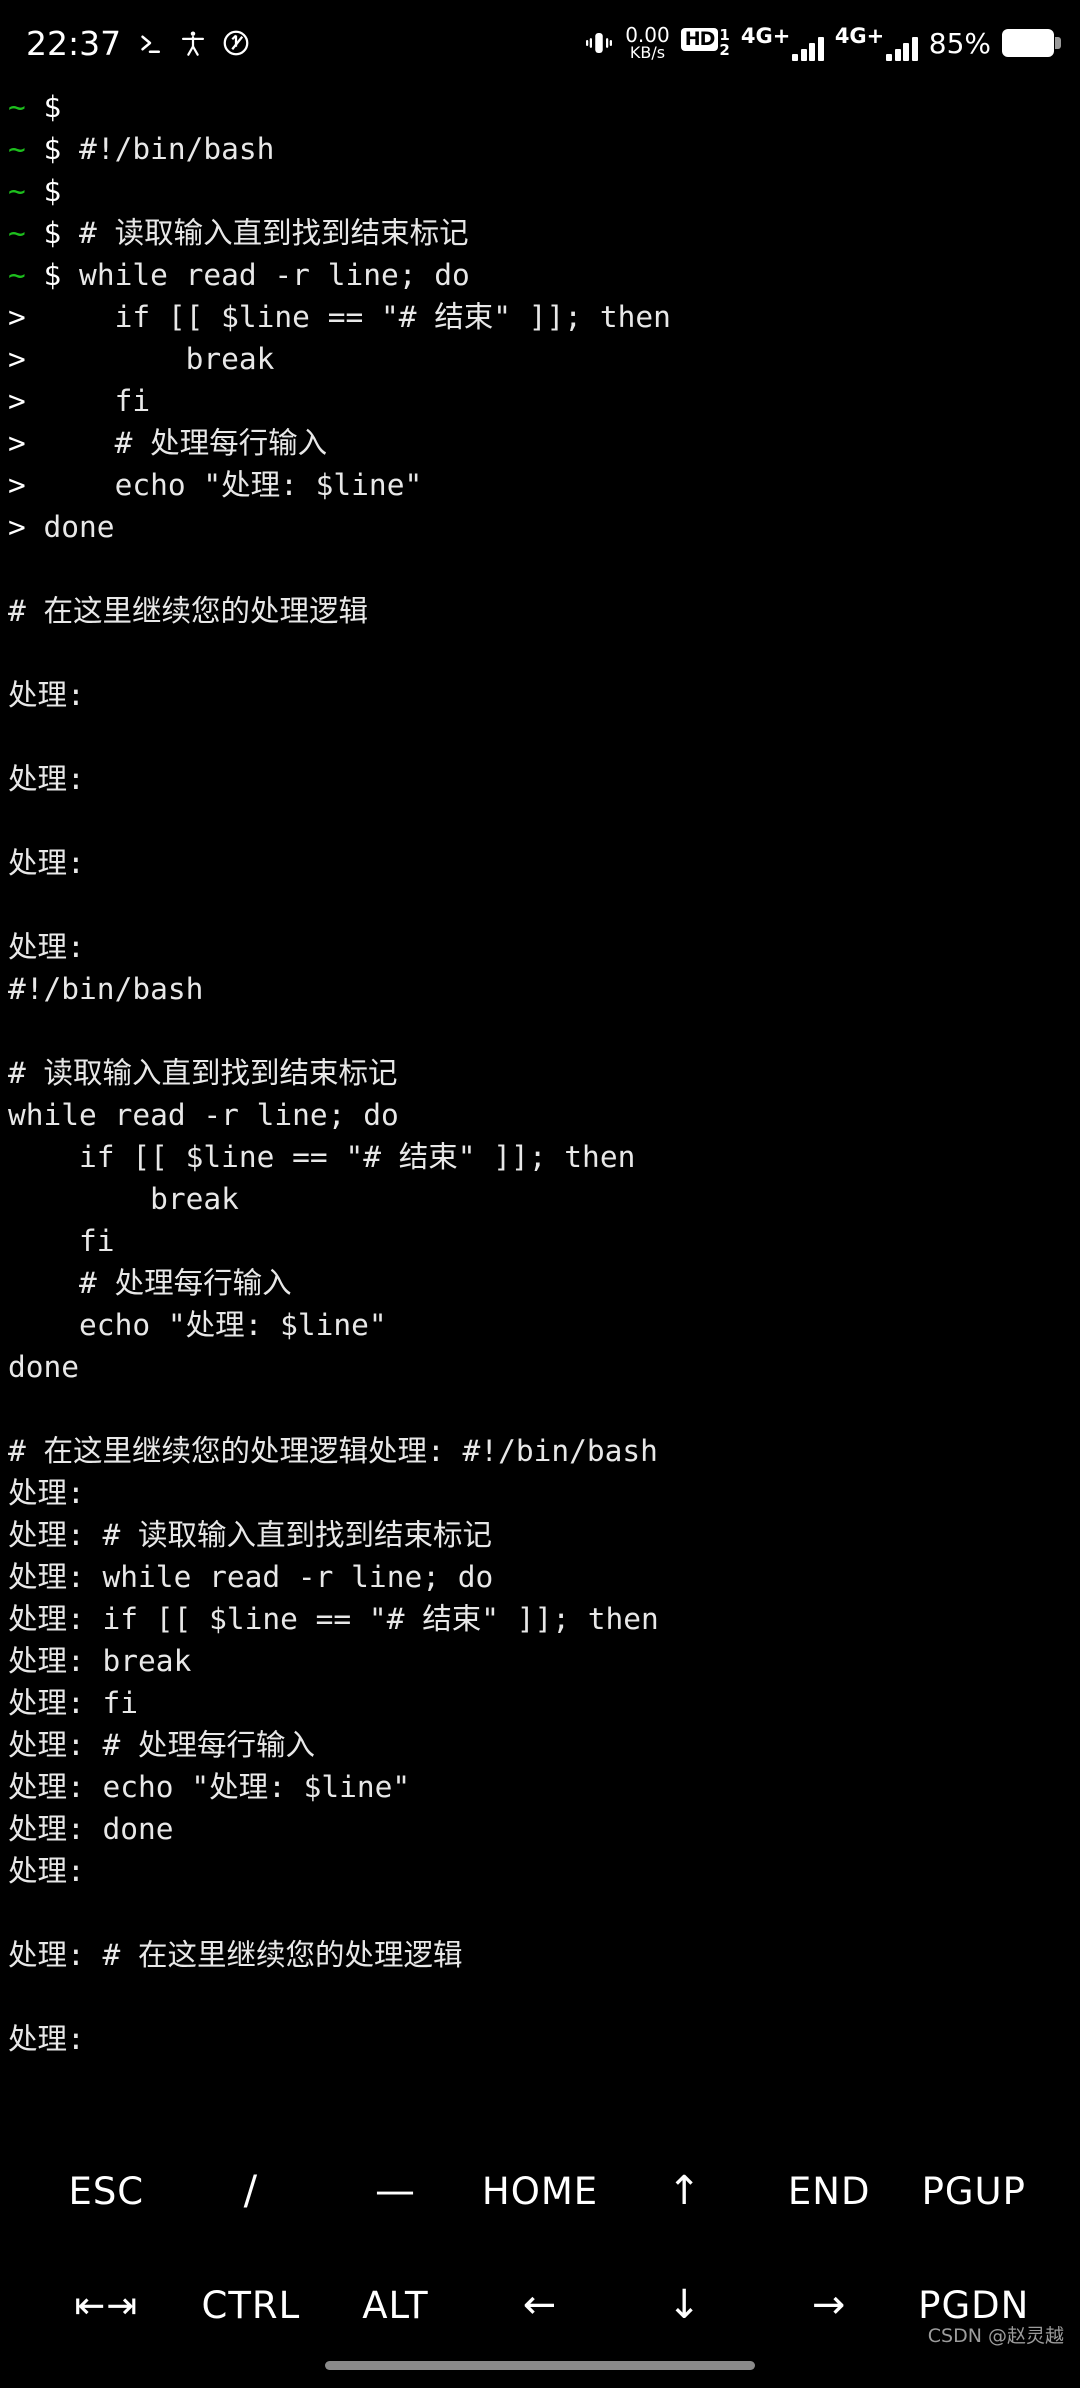  I want to click on terminal-line: 处理: fi, so click(540, 1703).